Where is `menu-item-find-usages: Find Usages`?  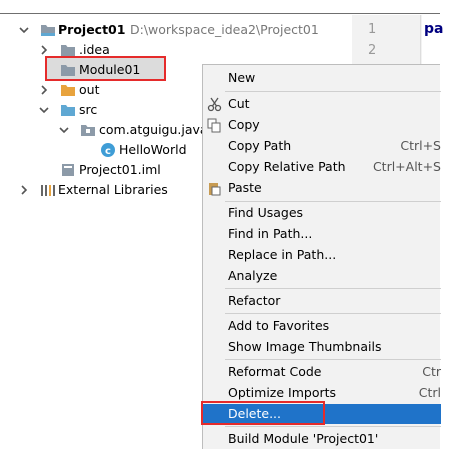 menu-item-find-usages: Find Usages is located at coordinates (322, 213).